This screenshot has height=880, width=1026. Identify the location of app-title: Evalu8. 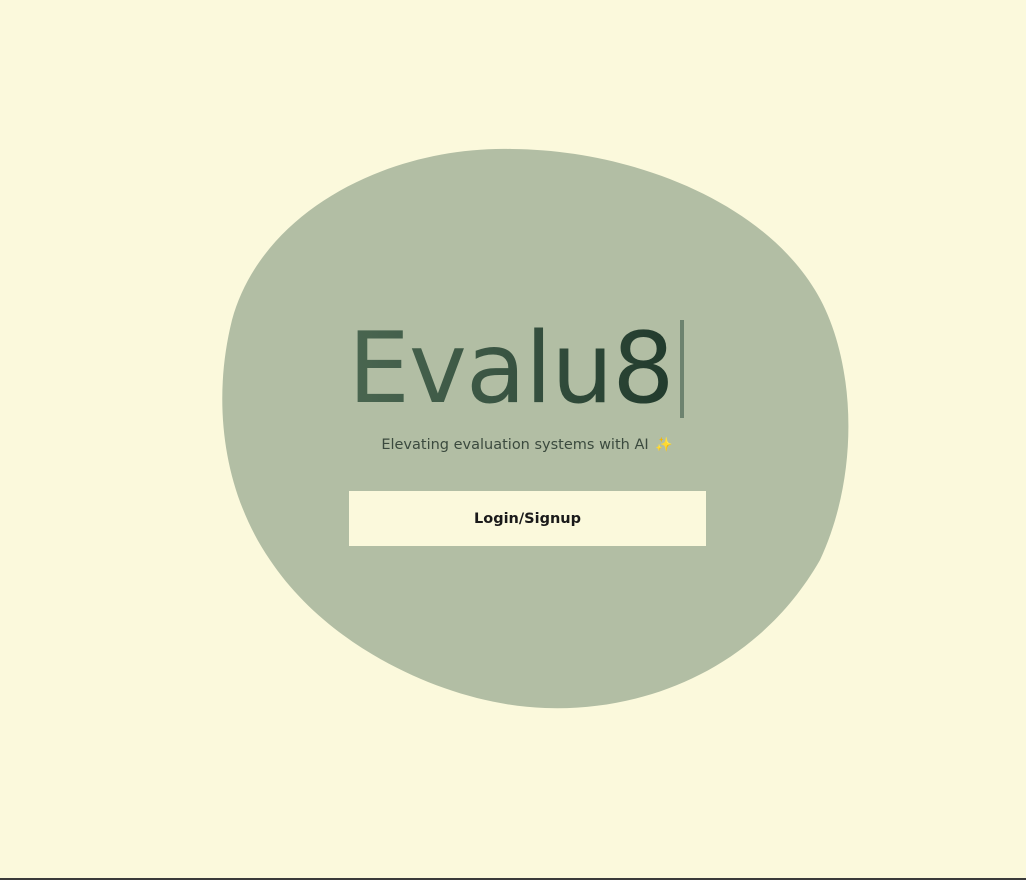
(511, 369).